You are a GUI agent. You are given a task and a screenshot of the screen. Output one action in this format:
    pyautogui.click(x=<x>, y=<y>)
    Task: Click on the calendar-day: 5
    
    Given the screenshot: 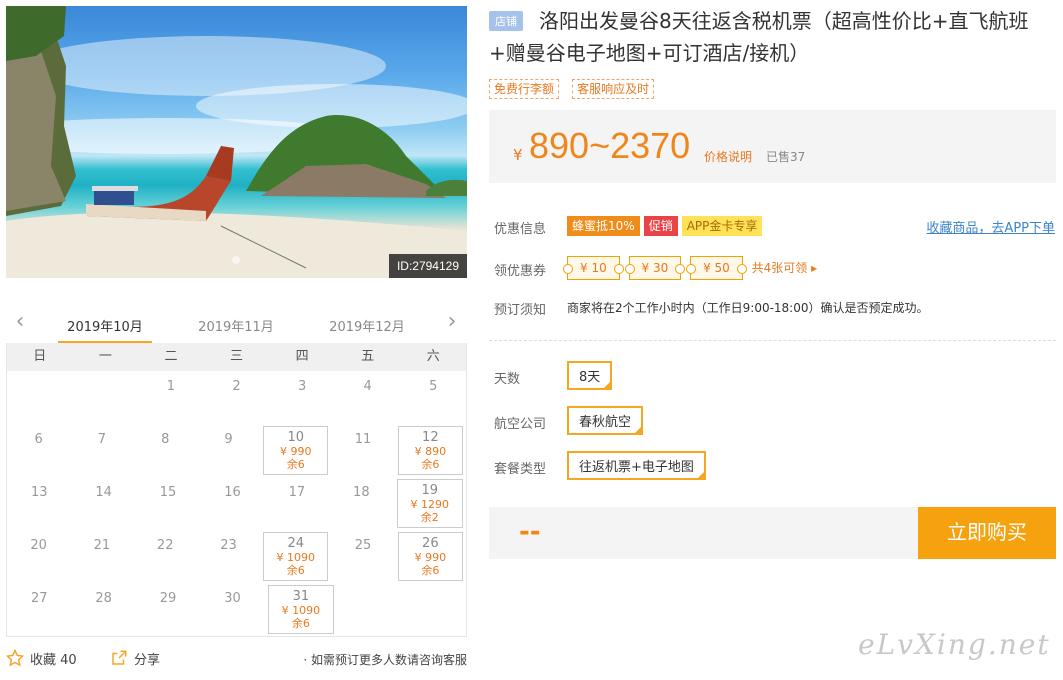 What is the action you would take?
    pyautogui.click(x=433, y=397)
    